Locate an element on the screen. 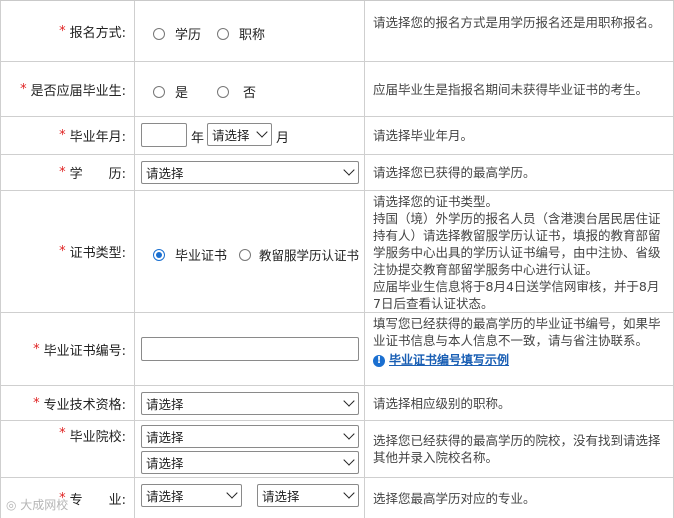  input-cell-pro-qualification: 请选择 is located at coordinates (250, 403).